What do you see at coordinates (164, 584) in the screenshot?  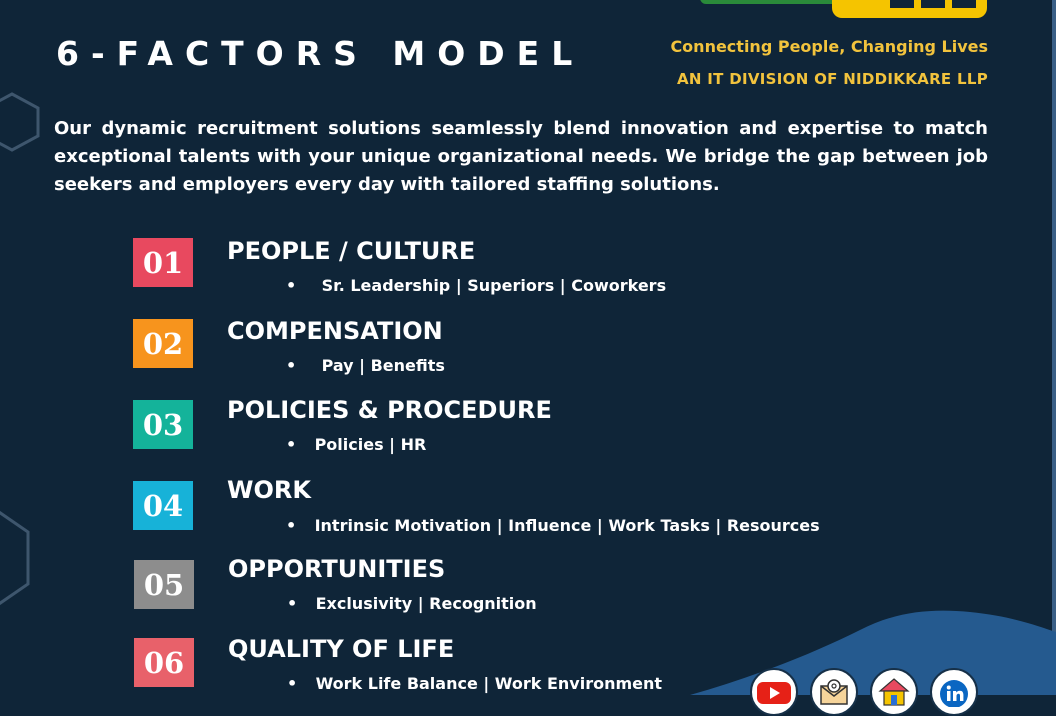 I see `factor-number-badge: 05` at bounding box center [164, 584].